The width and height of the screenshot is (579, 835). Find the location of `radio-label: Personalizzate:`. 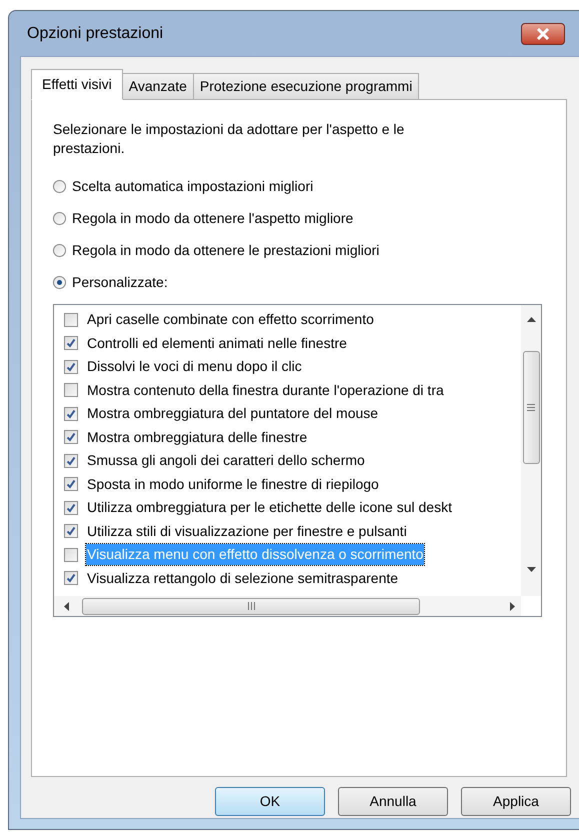

radio-label: Personalizzate: is located at coordinates (120, 282).